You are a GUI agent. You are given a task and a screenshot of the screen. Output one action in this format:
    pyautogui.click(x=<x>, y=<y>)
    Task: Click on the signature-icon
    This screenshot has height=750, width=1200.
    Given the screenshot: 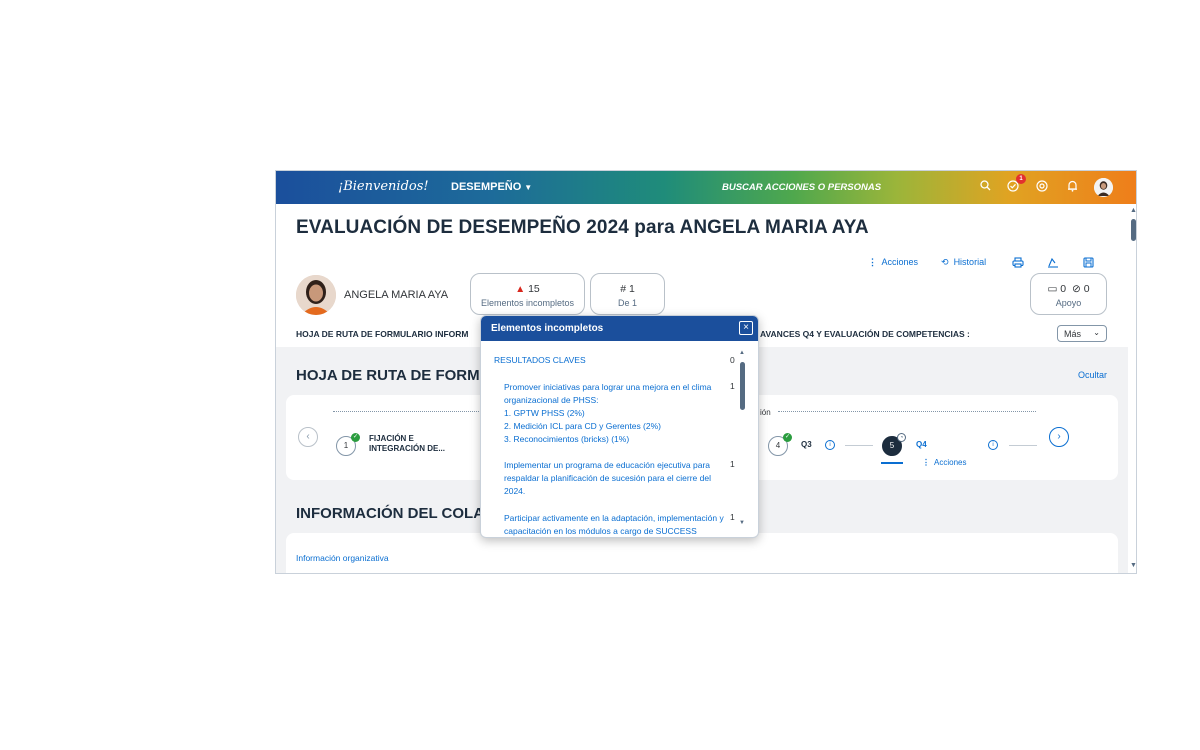 What is the action you would take?
    pyautogui.click(x=1053, y=262)
    